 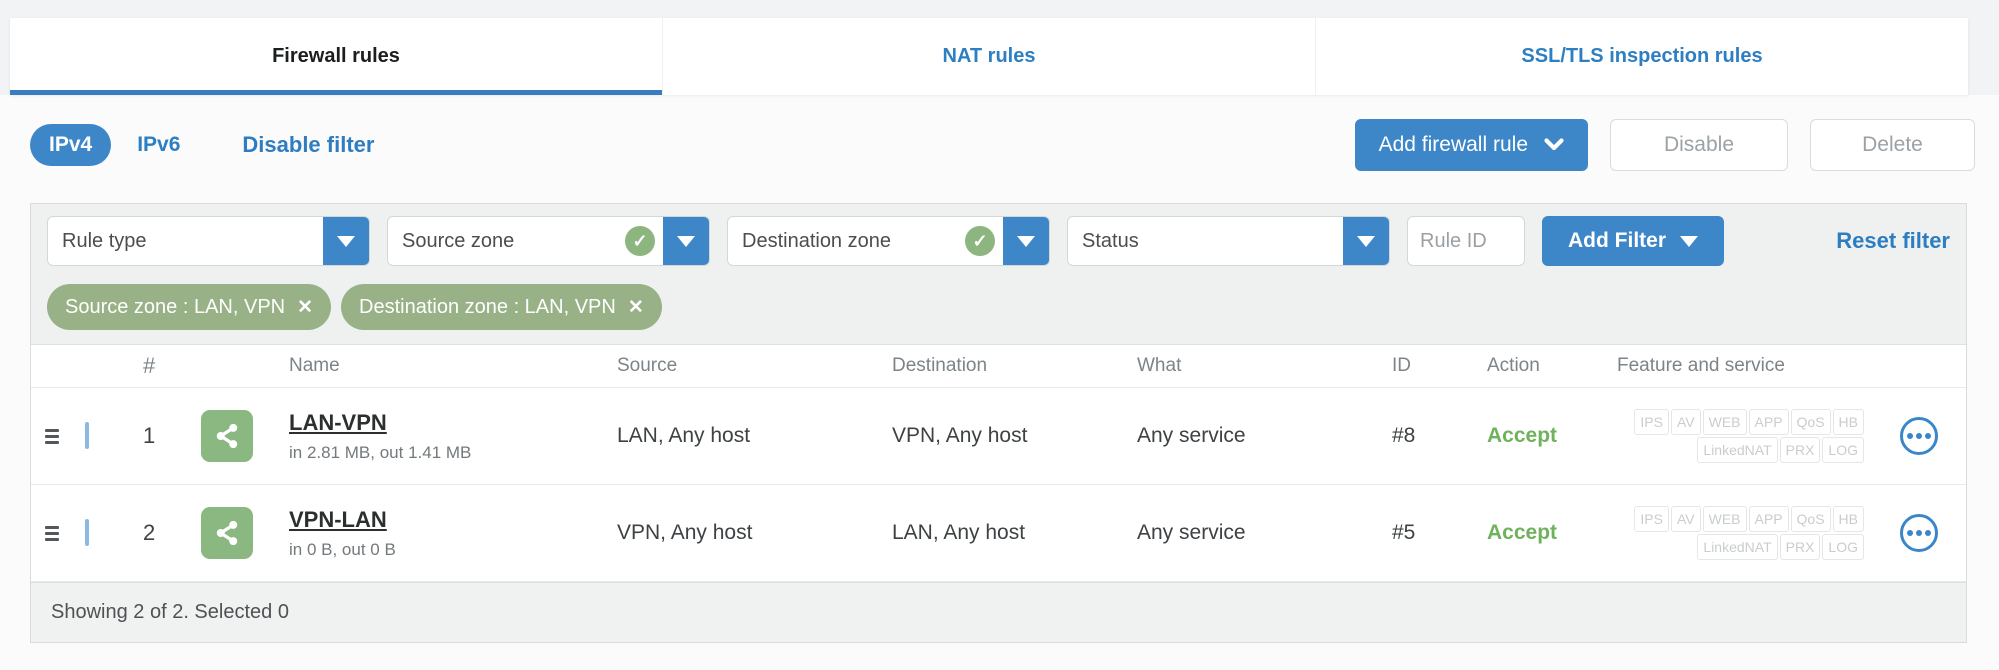 What do you see at coordinates (308, 145) in the screenshot?
I see `disable-filter-link: Disable filter` at bounding box center [308, 145].